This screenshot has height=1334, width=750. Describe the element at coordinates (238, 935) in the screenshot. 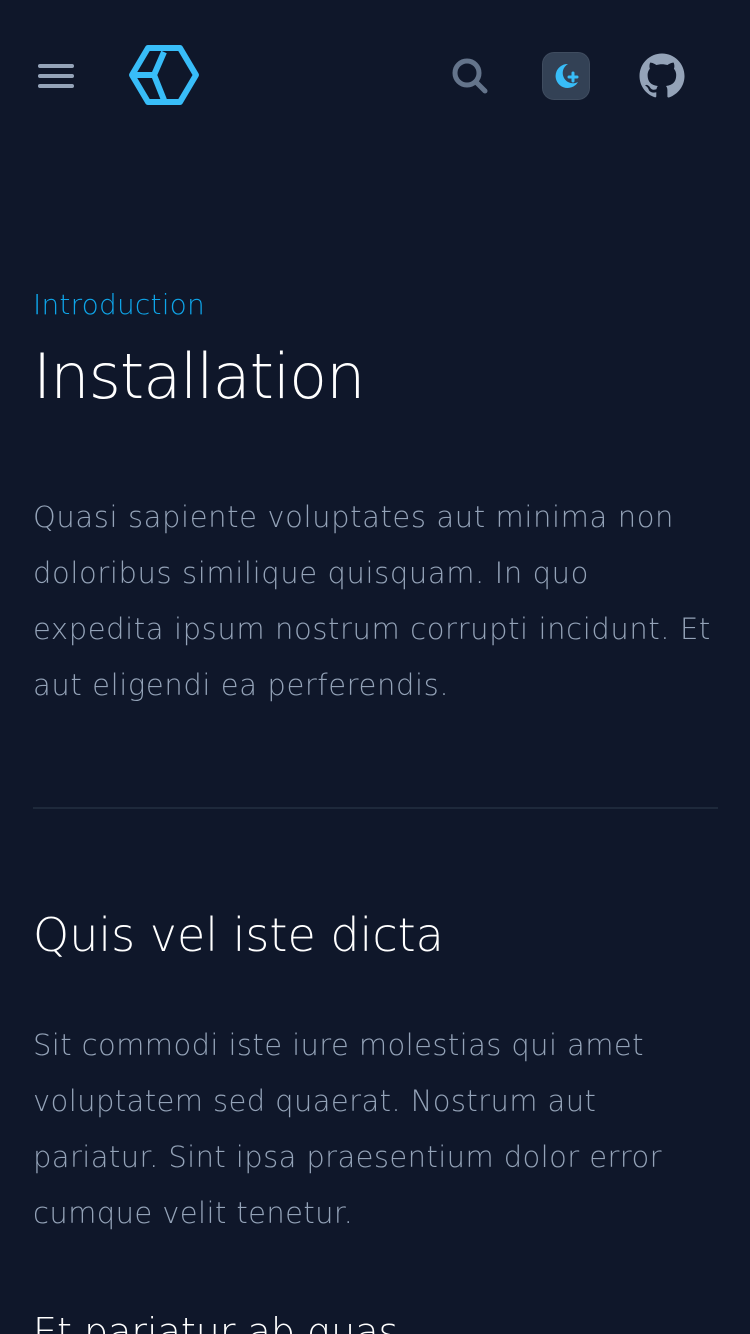

I see `section-heading: Quis vel iste dicta` at that location.